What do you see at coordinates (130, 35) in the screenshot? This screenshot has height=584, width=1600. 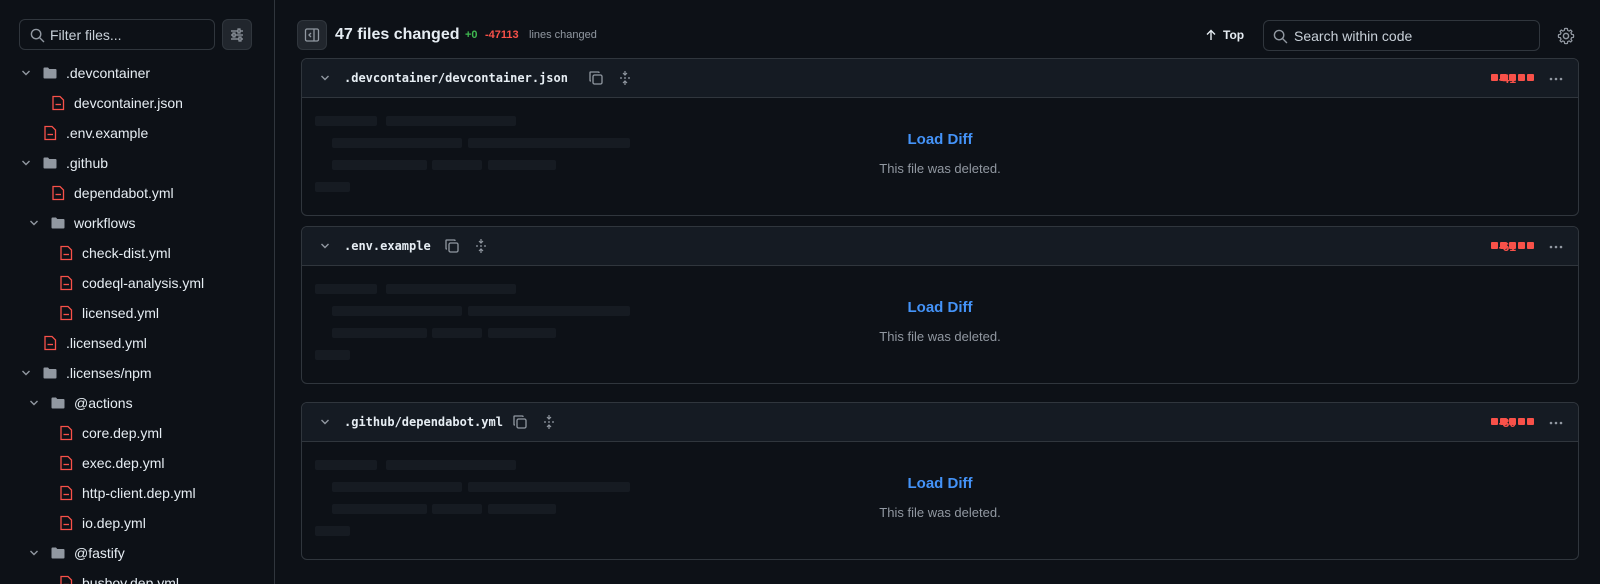 I see `filter-files-input` at bounding box center [130, 35].